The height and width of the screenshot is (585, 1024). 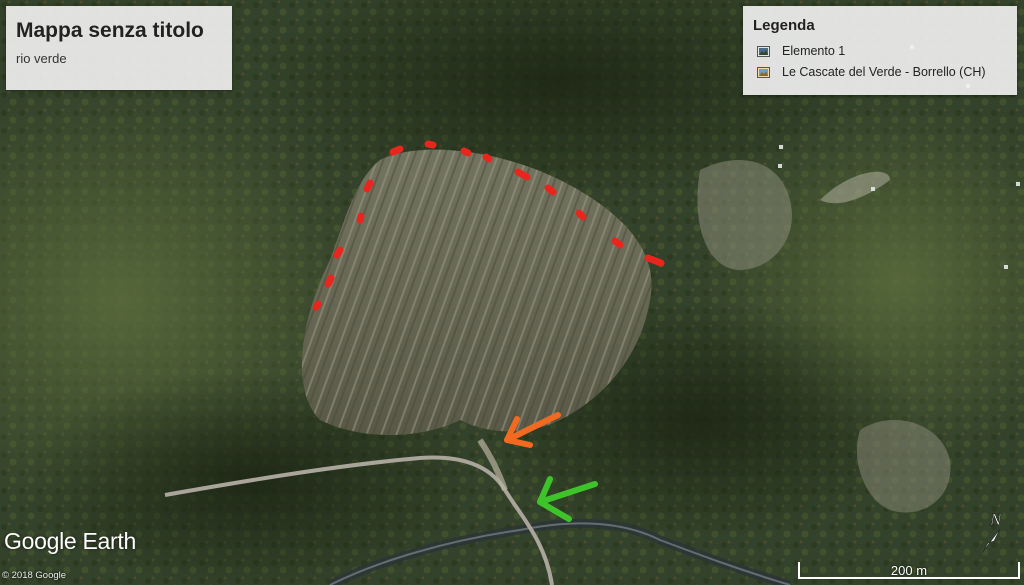 I want to click on map-title-panel: Mappa senza titolo rio verde, so click(x=119, y=48).